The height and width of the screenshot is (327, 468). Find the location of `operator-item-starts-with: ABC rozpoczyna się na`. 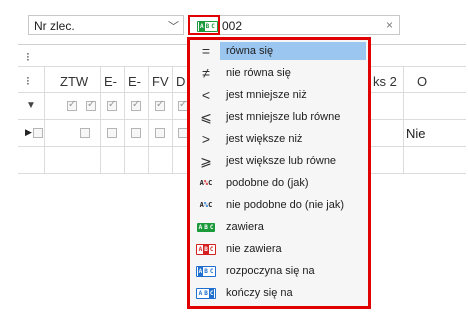

operator-item-starts-with: ABC rozpoczyna się na is located at coordinates (279, 271).